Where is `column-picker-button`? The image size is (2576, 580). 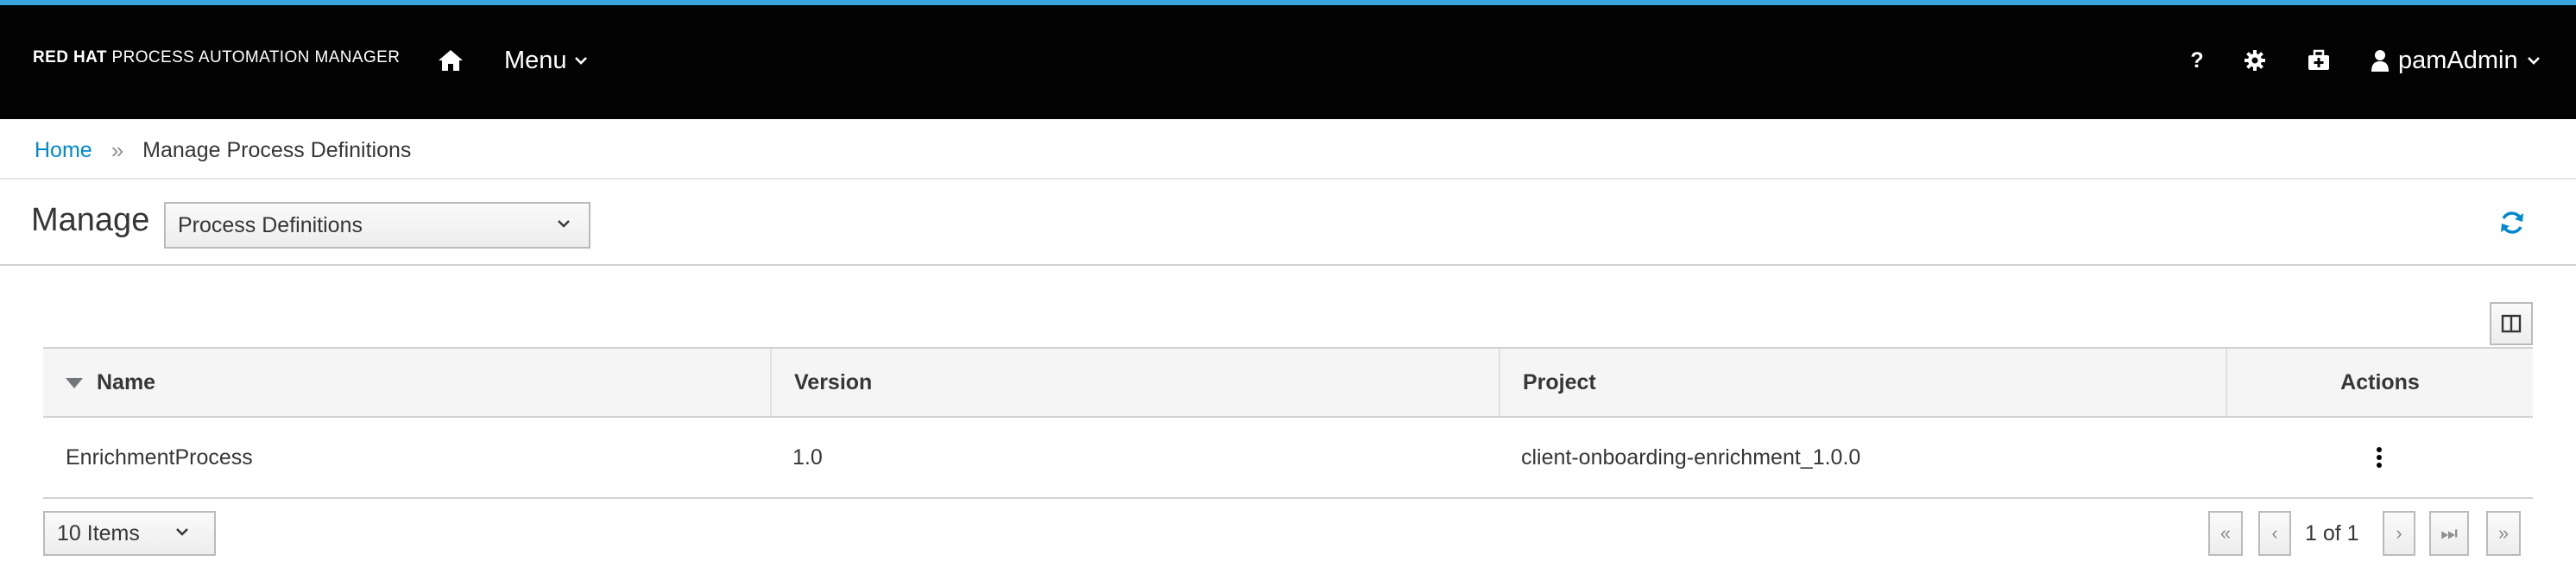 column-picker-button is located at coordinates (2511, 323).